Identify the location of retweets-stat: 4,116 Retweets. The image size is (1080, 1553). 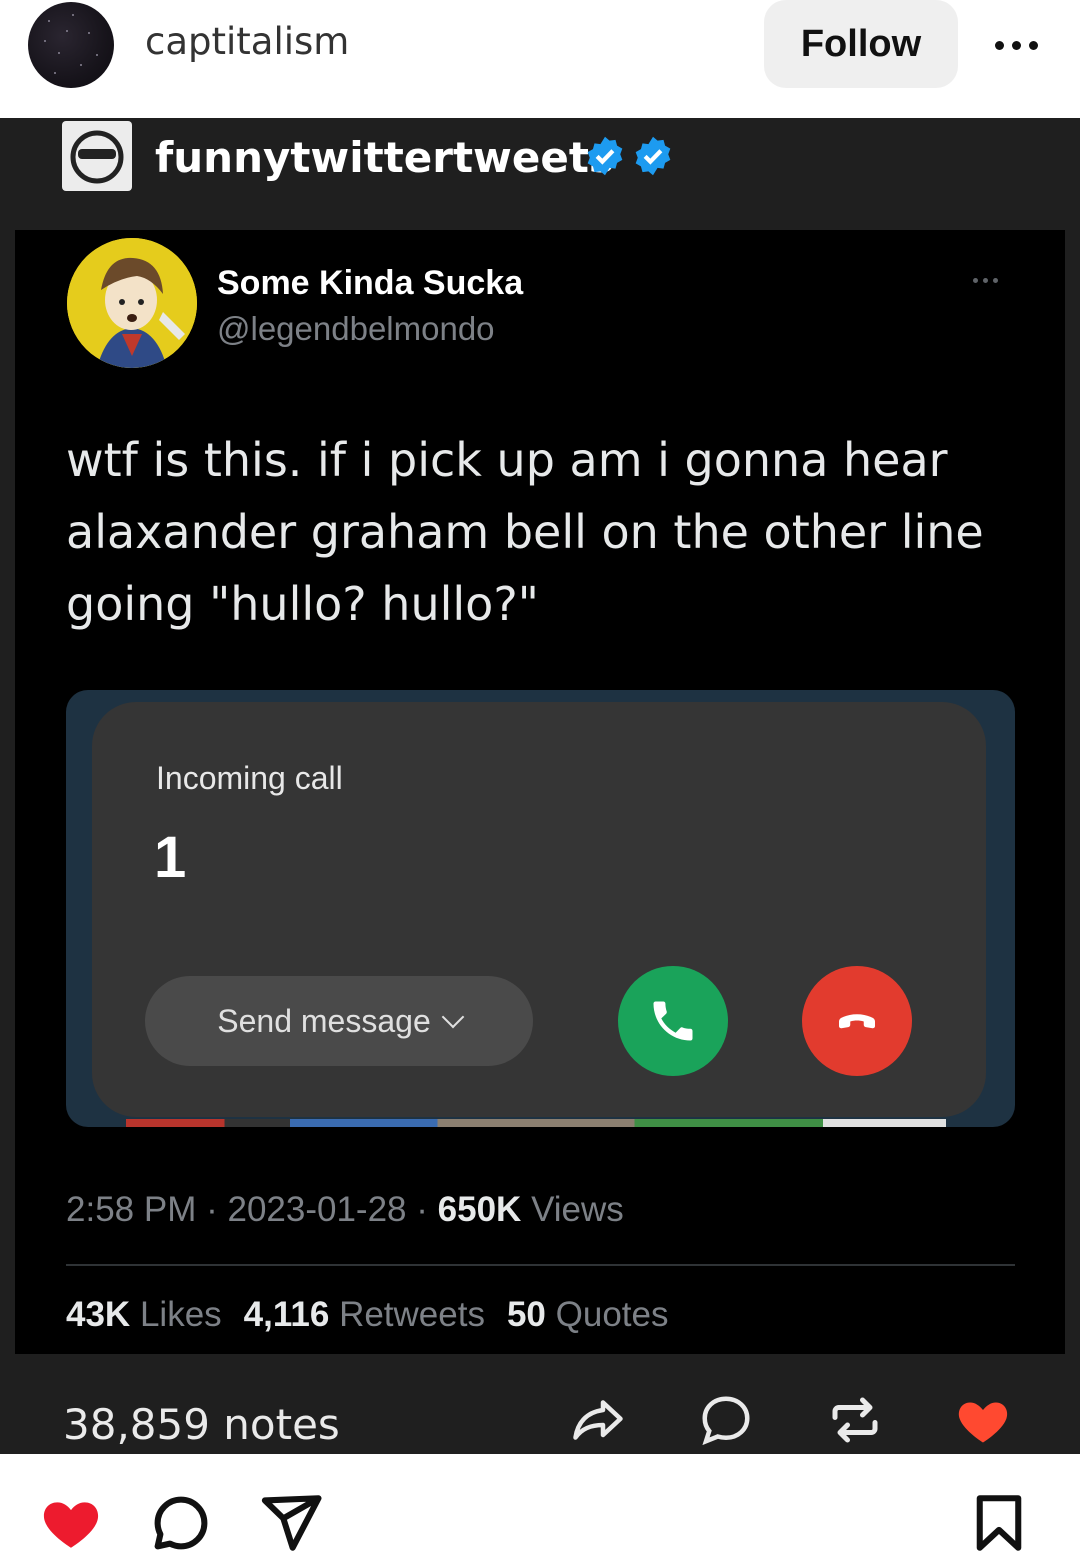
(364, 1315).